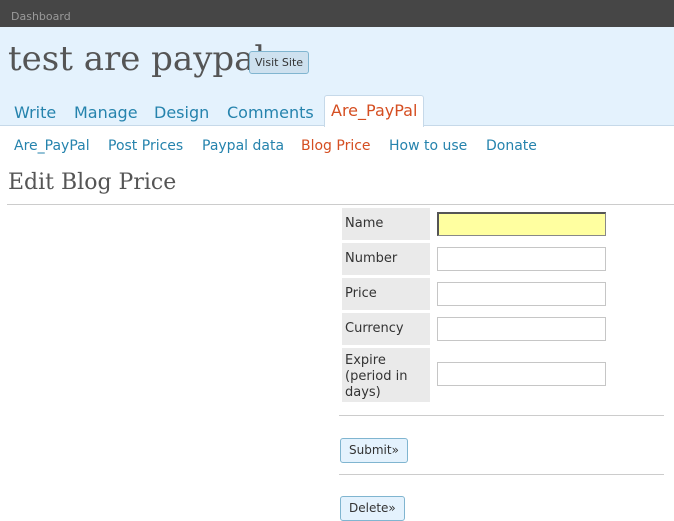 The width and height of the screenshot is (674, 521). What do you see at coordinates (372, 508) in the screenshot?
I see `delete-button: Delete»` at bounding box center [372, 508].